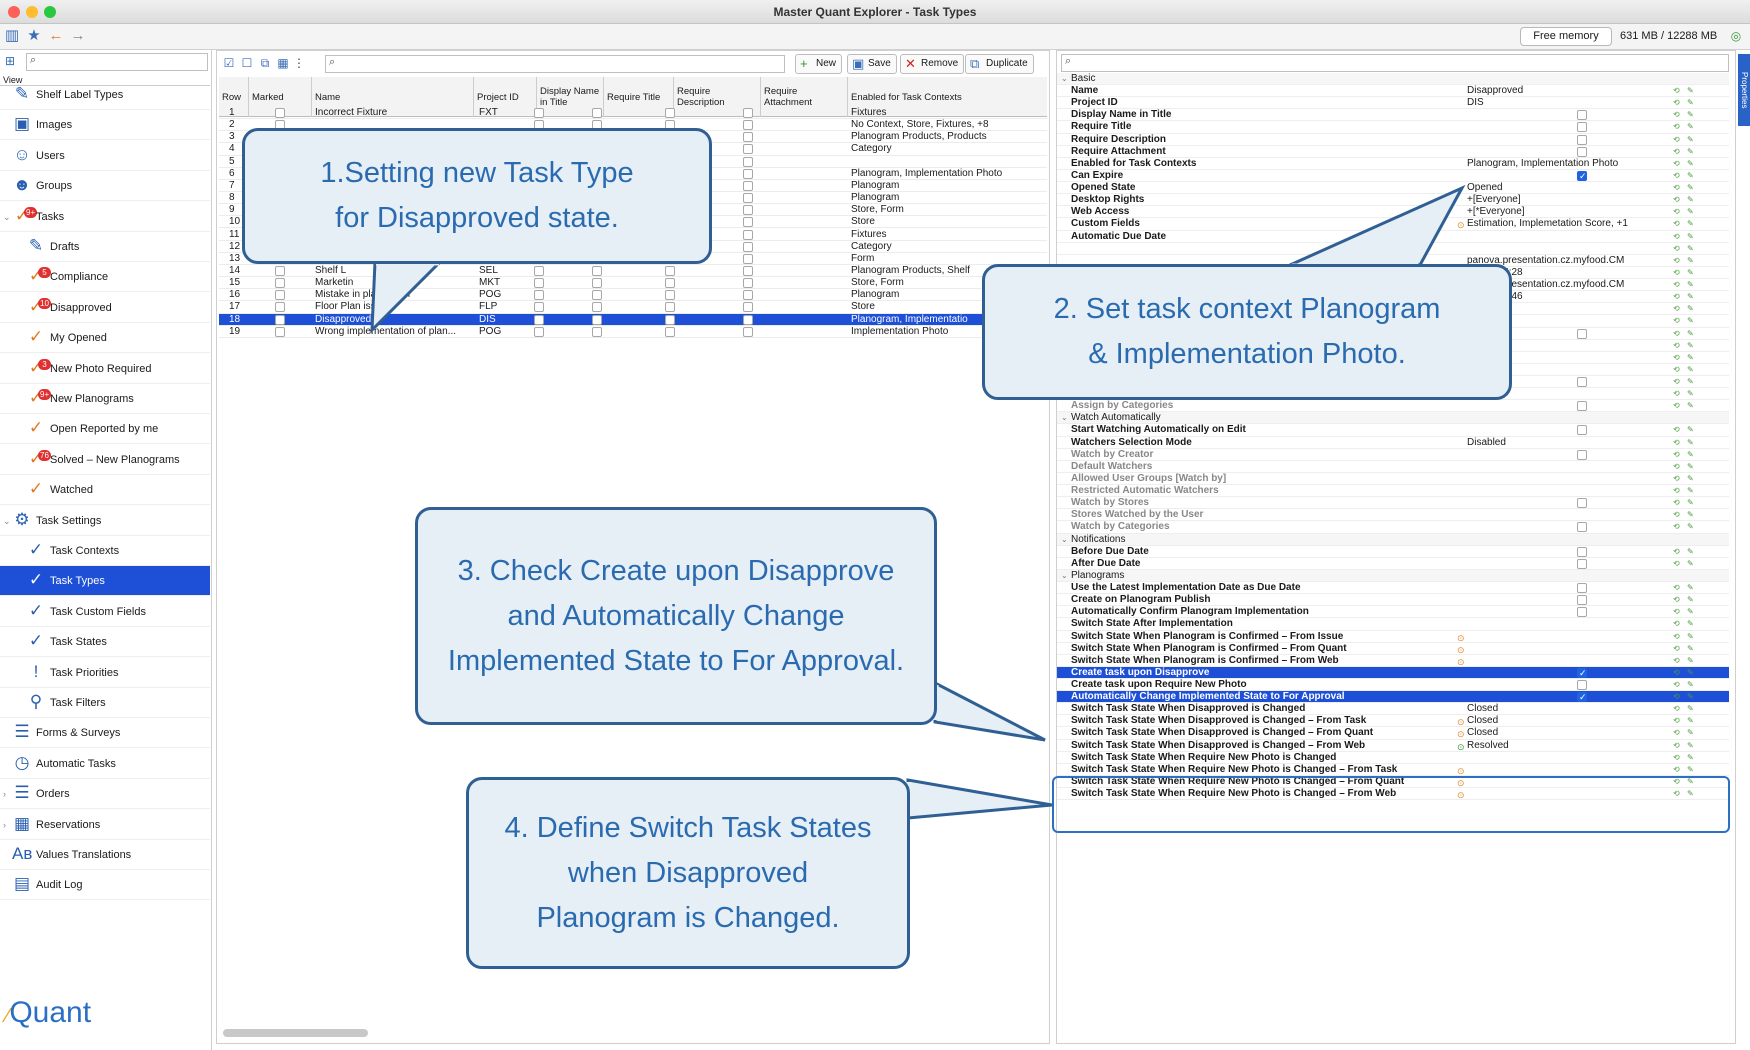  Describe the element at coordinates (999, 64) in the screenshot. I see `duplicate-button: ⧉ Duplicate` at that location.